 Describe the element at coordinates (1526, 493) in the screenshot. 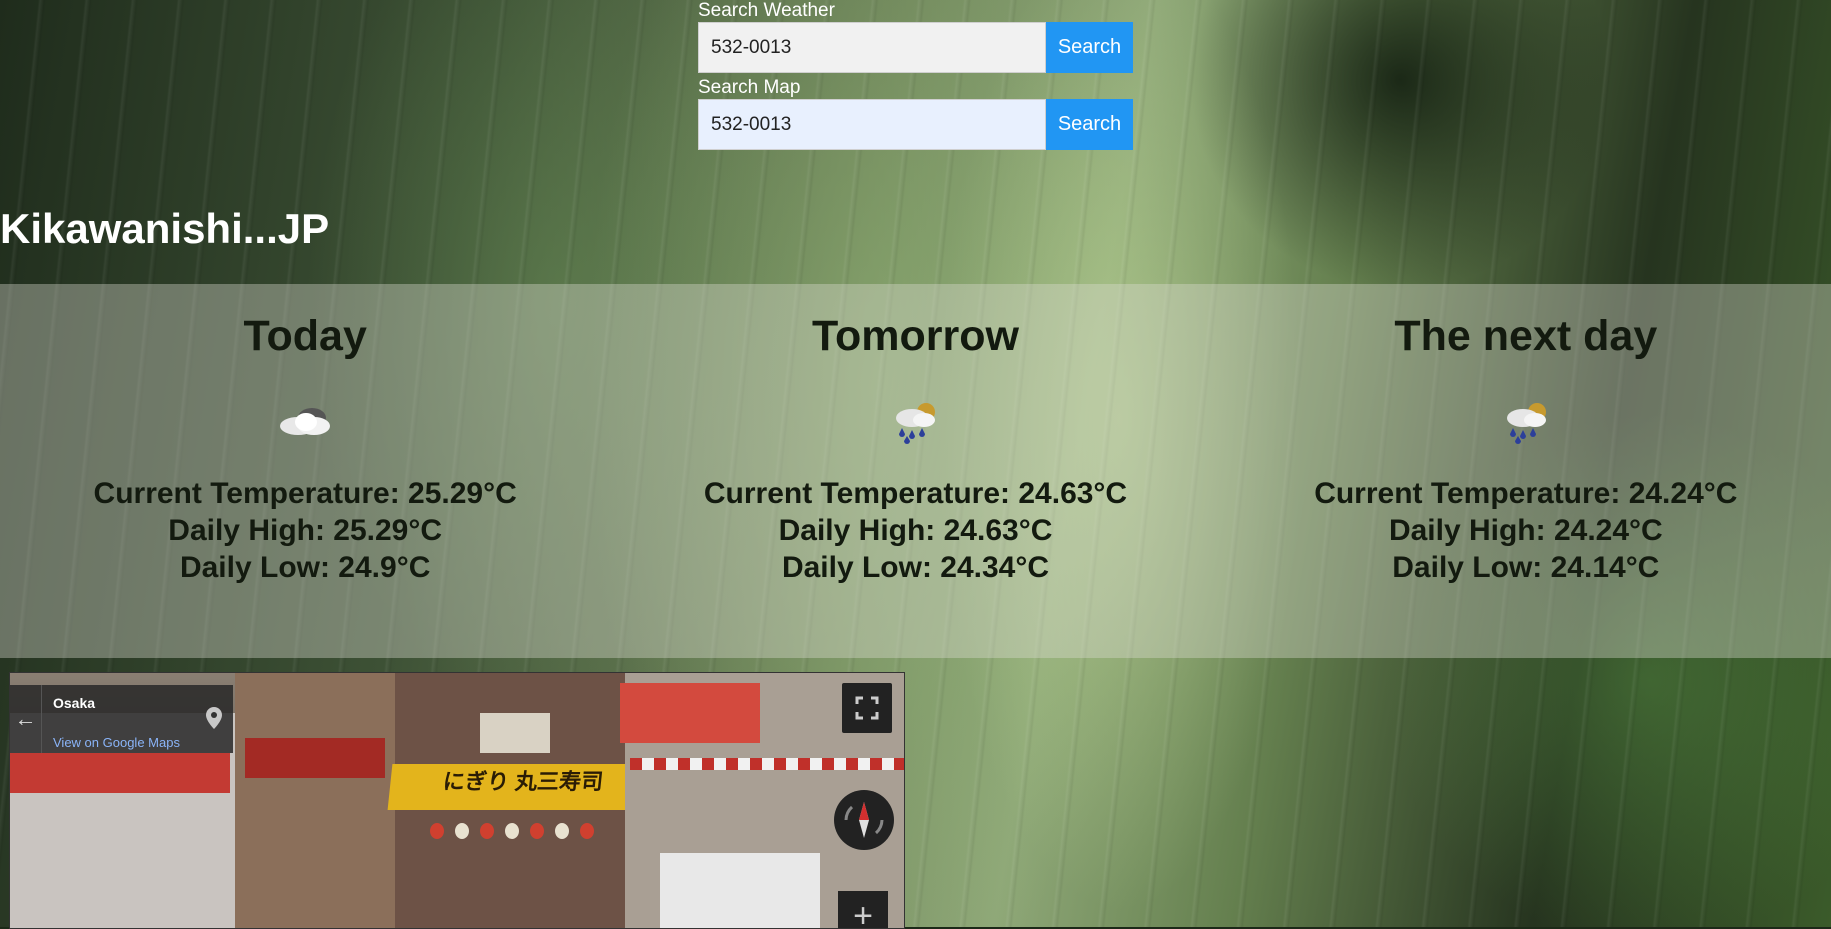

I see `current-temperature: Current Temperature: 24.24°C` at that location.